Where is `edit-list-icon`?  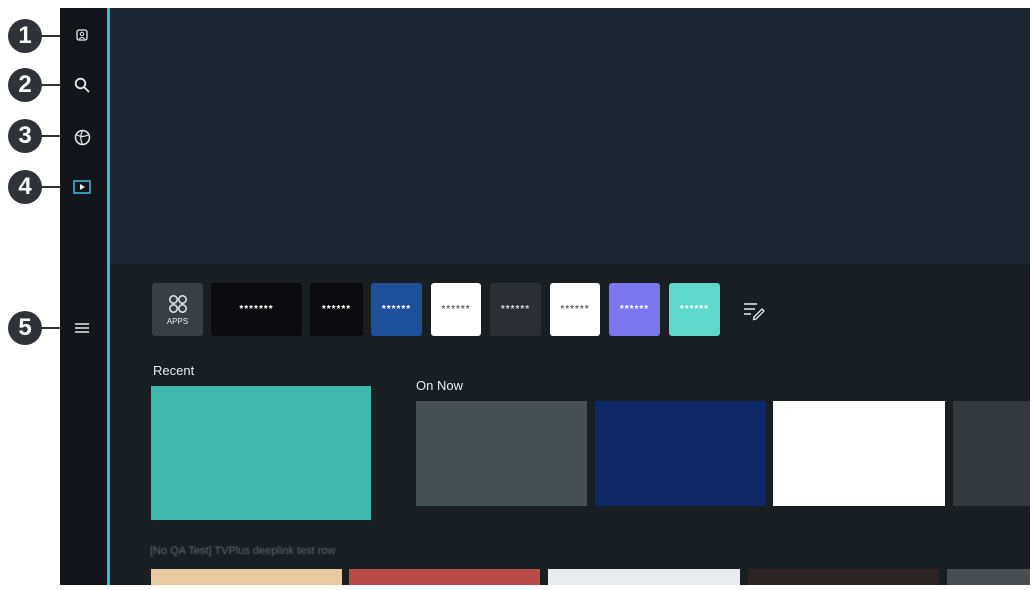 edit-list-icon is located at coordinates (754, 310).